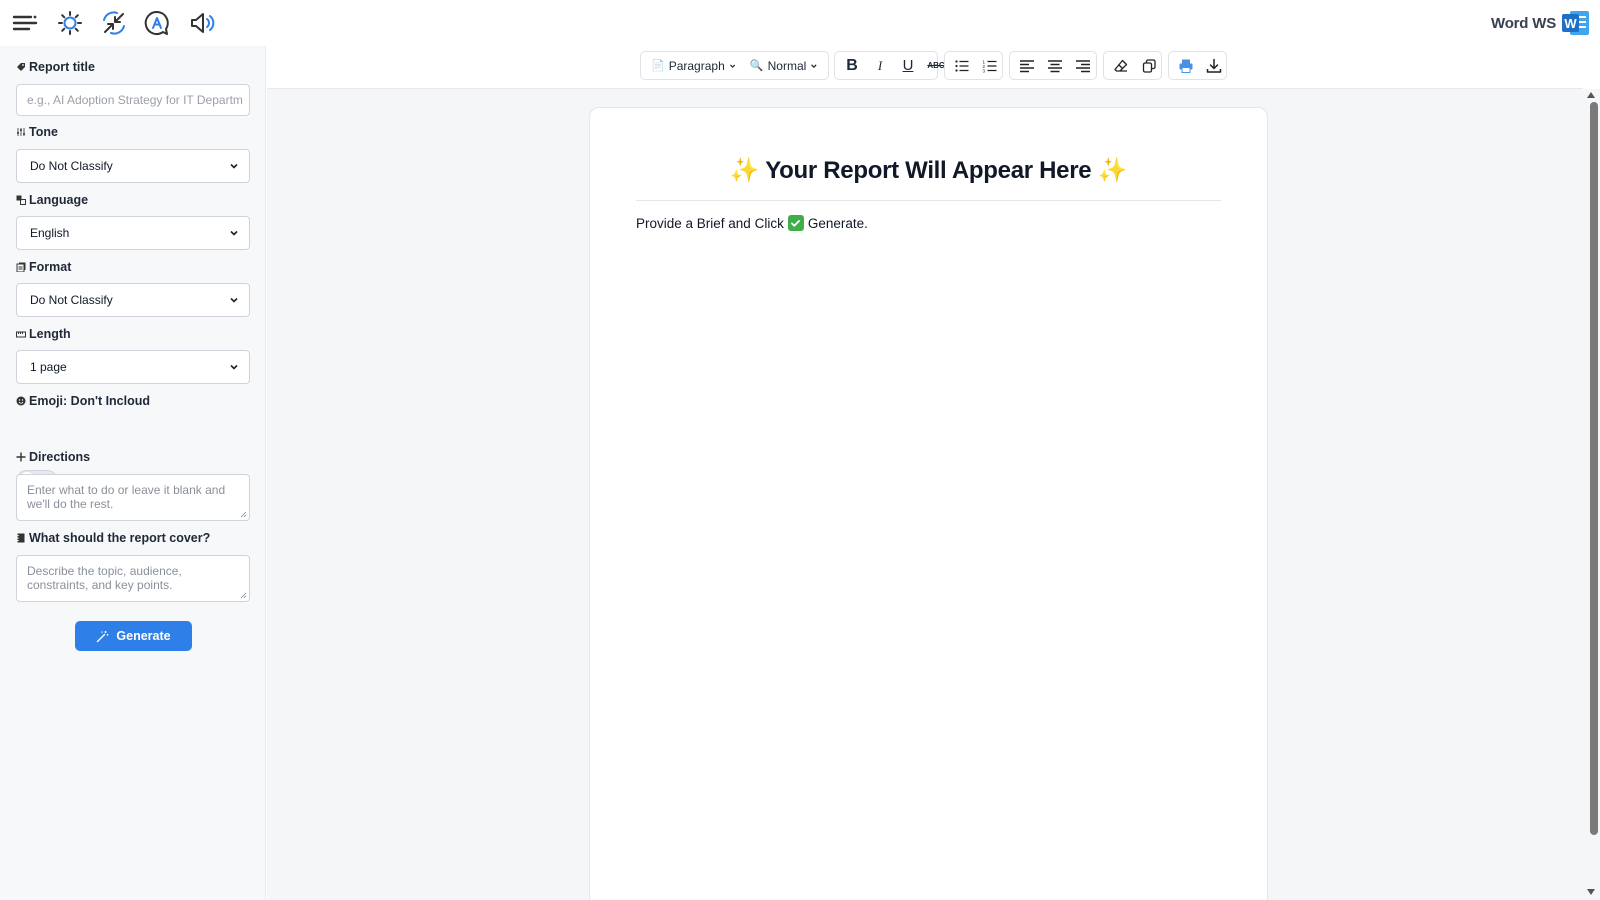 The width and height of the screenshot is (1600, 900). Describe the element at coordinates (710, 223) in the screenshot. I see `document-body-text-start: Provide a Brief and Click` at that location.